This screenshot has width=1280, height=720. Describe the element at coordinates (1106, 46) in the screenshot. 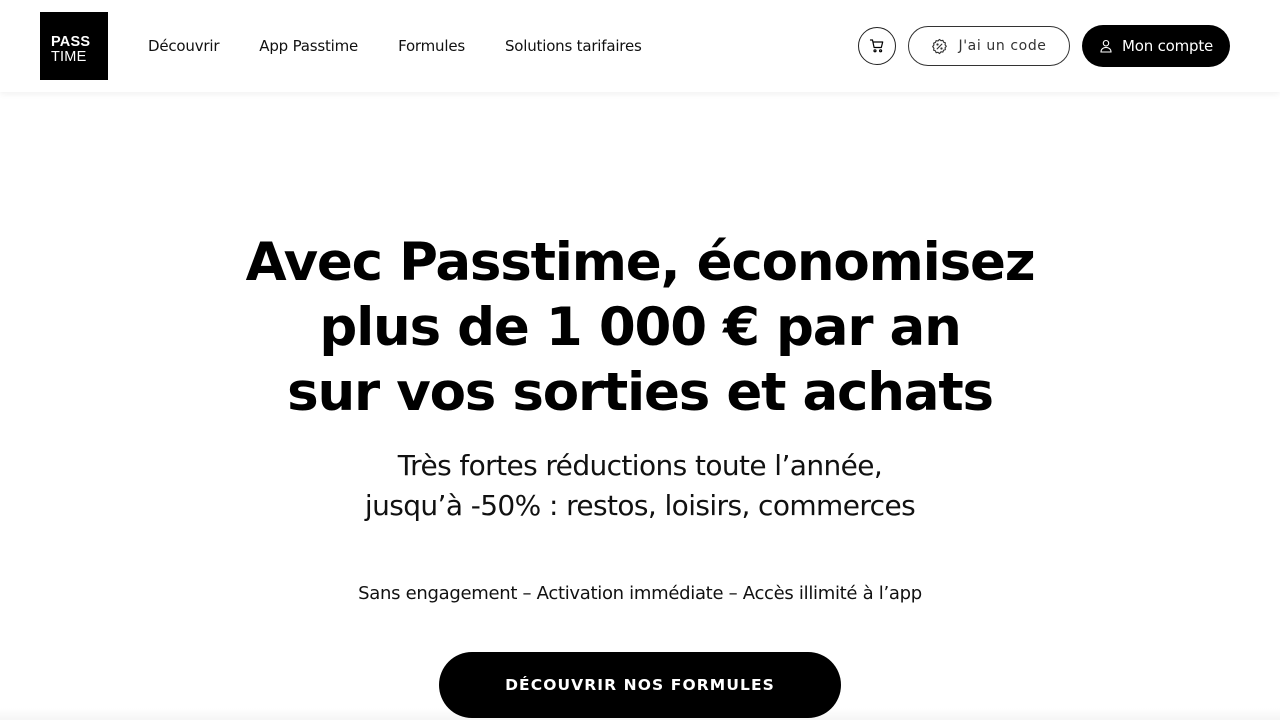

I see `user-icon` at that location.